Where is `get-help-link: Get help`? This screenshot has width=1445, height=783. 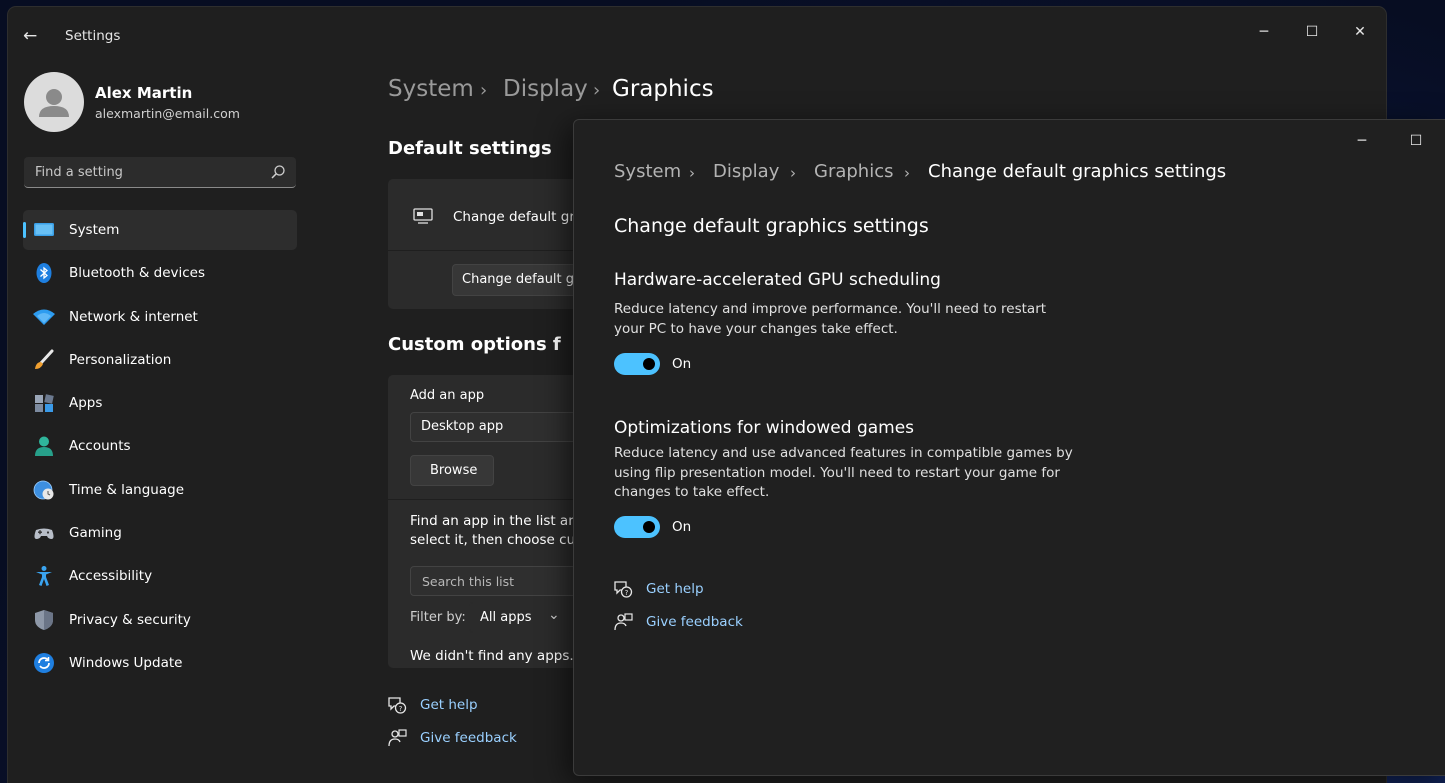
get-help-link: Get help is located at coordinates (449, 705).